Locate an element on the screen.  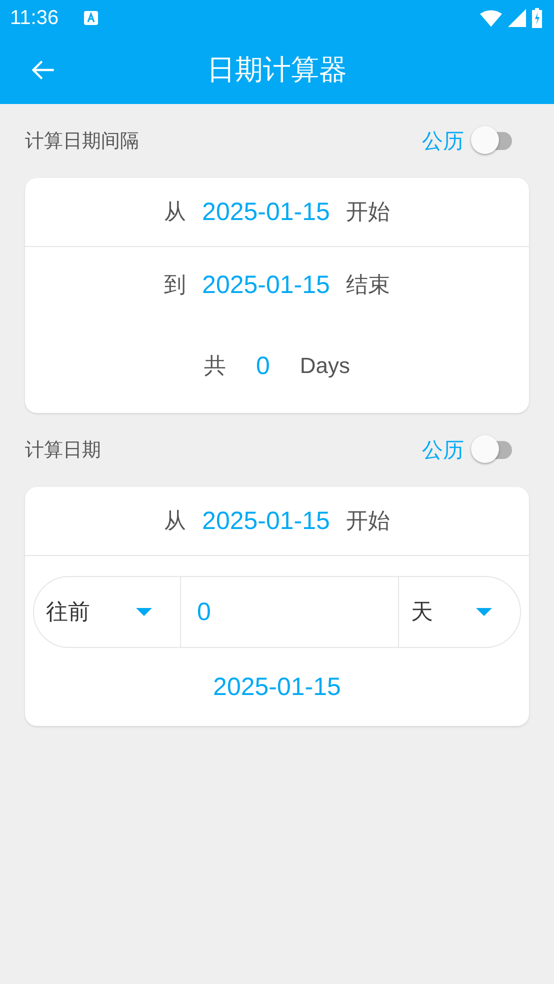
to-label: 到 is located at coordinates (175, 286).